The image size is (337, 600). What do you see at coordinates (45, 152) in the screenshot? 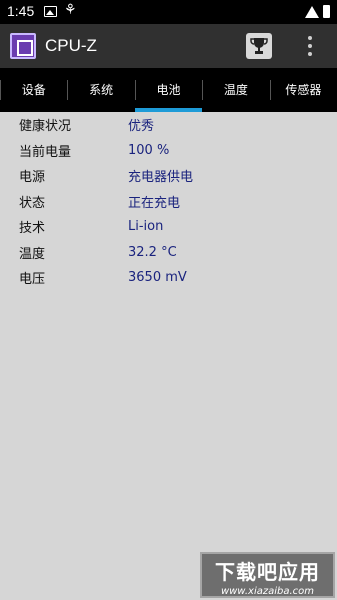
I see `info-key: 当前电量` at bounding box center [45, 152].